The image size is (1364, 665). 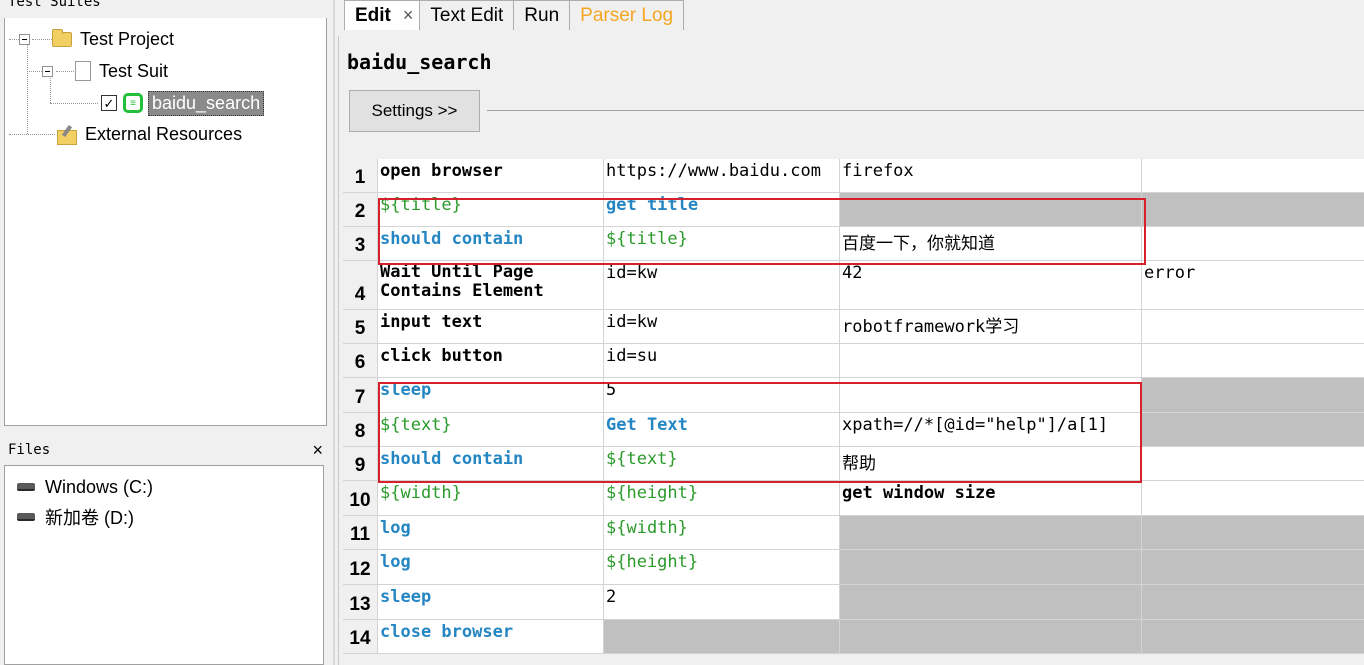 I want to click on row-number: 5, so click(x=360, y=327).